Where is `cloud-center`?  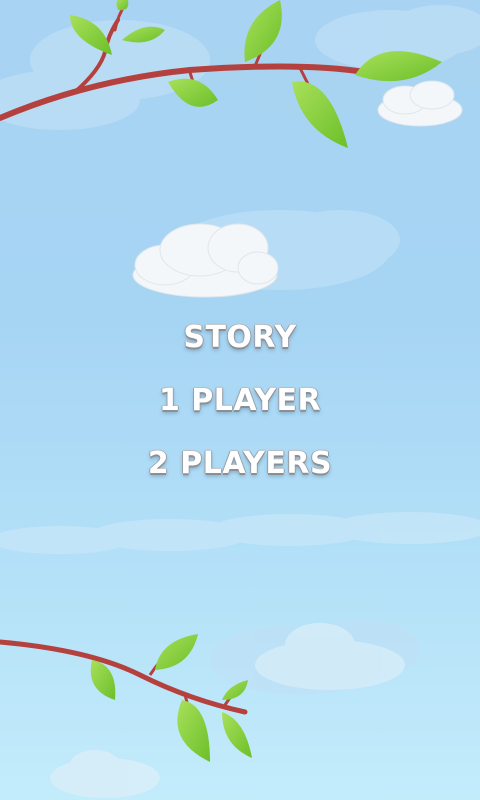 cloud-center is located at coordinates (205, 260).